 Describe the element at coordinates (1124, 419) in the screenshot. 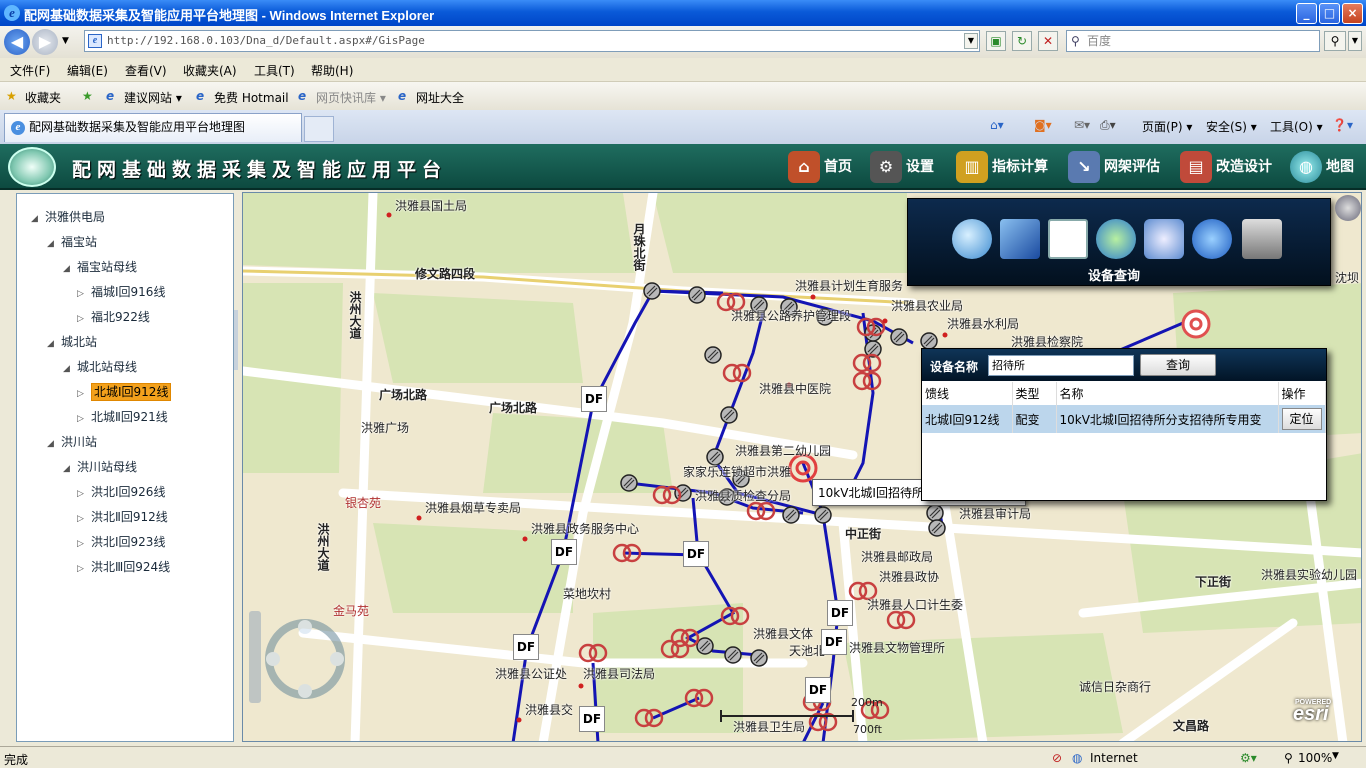

I see `table-row: 北城Ⅰ回912线 配变 10kV北城Ⅰ回招待所分支招待所专用变 定位` at that location.